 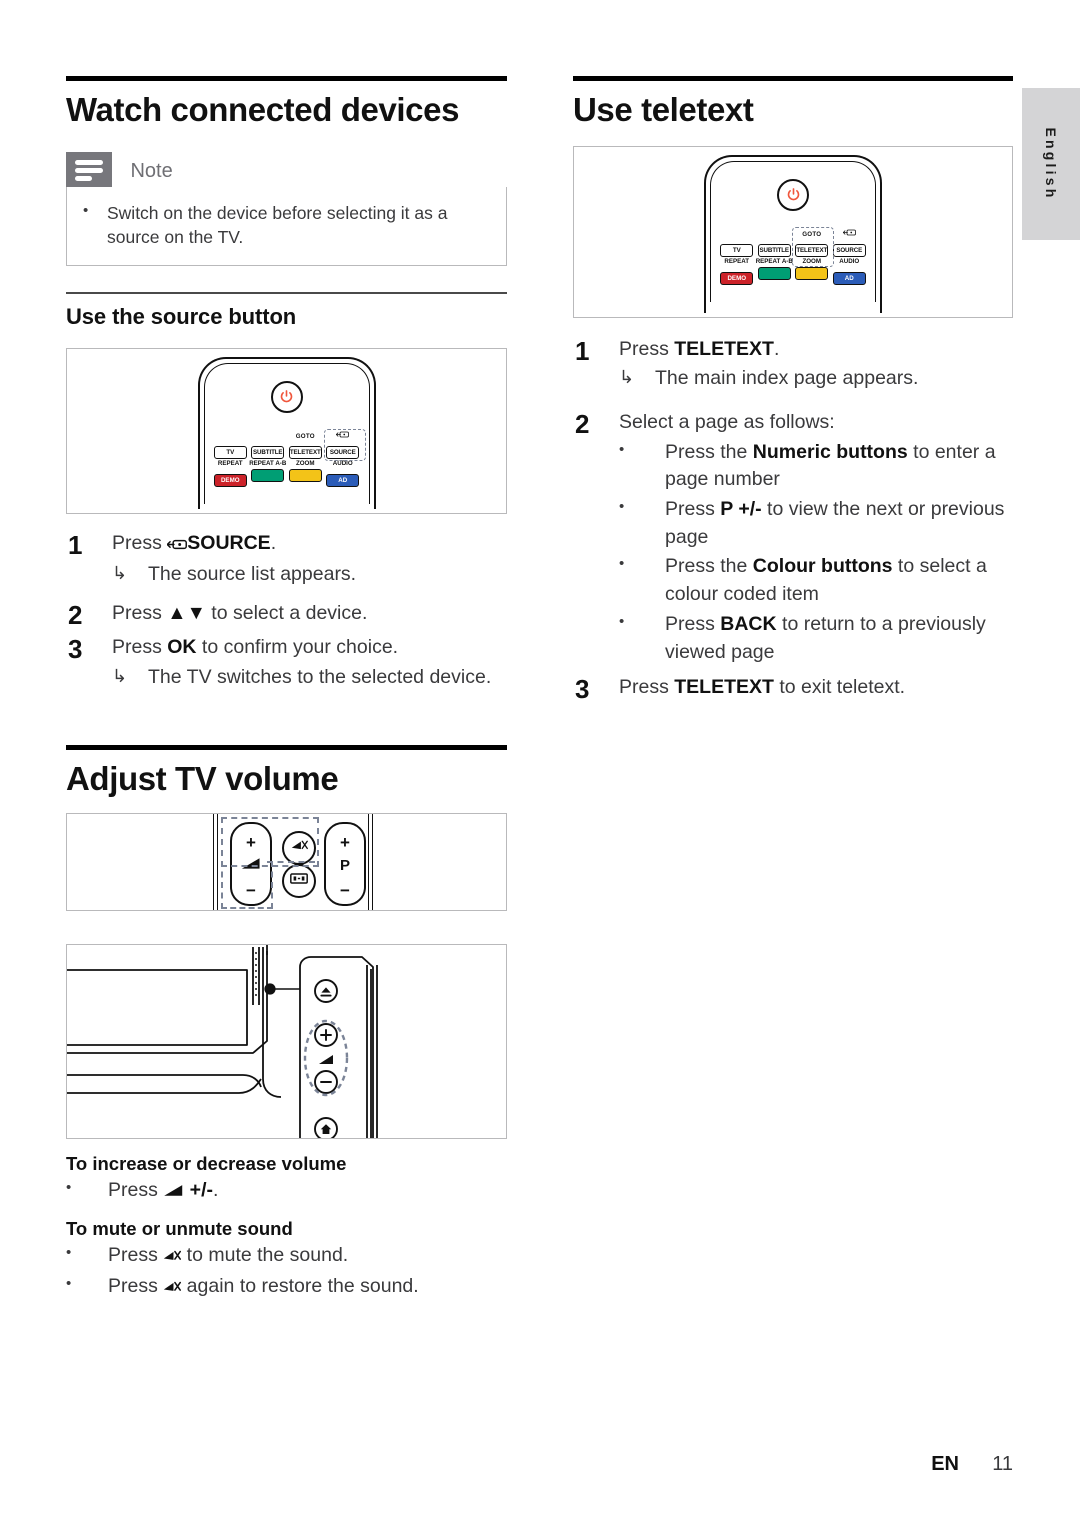 What do you see at coordinates (251, 842) in the screenshot?
I see `volume-plus: +` at bounding box center [251, 842].